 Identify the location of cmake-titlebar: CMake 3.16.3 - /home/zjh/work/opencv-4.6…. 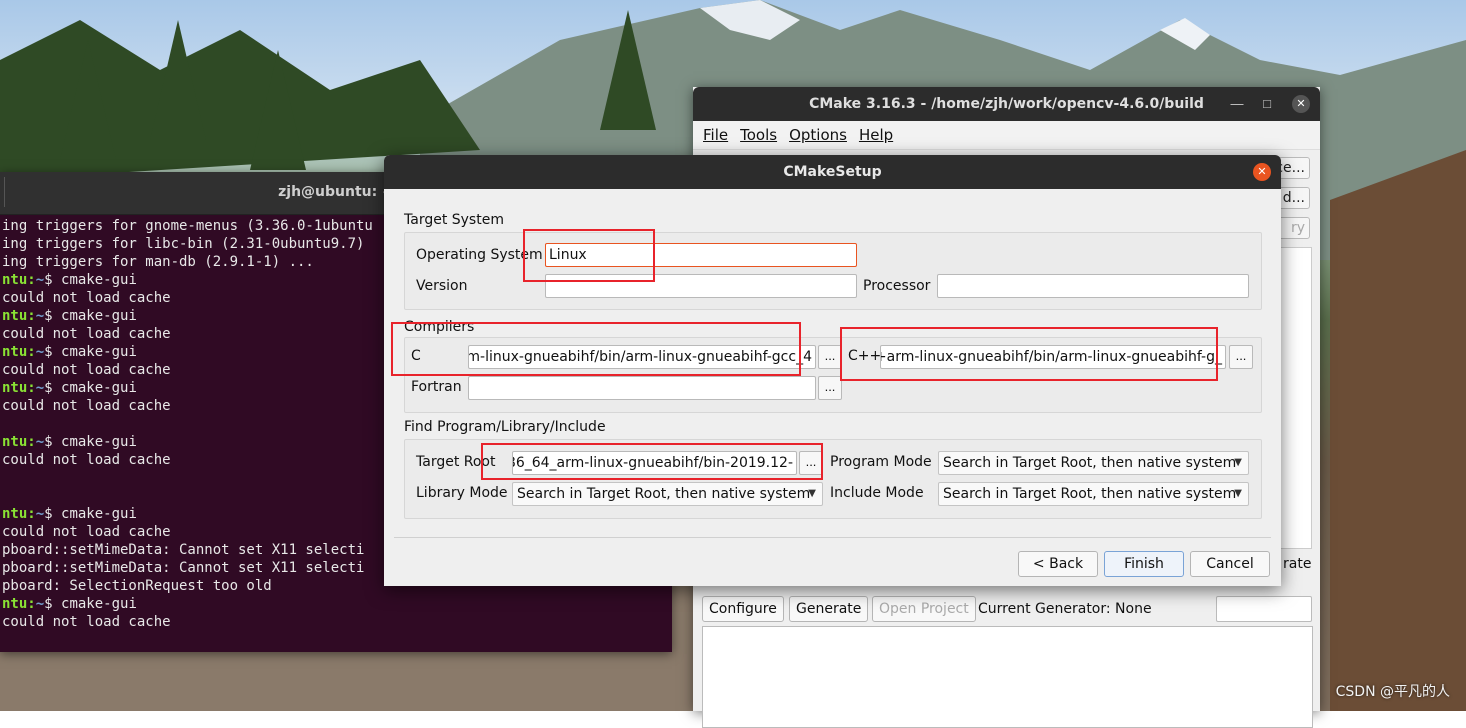
(1006, 104).